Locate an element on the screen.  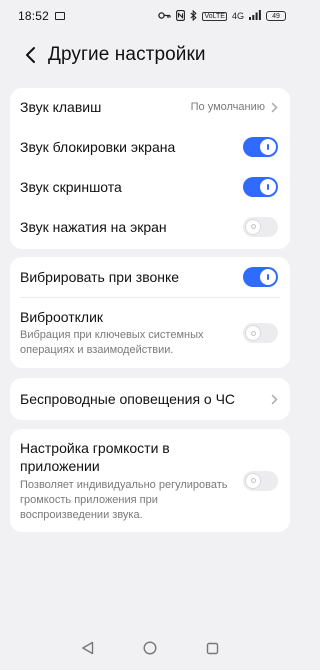
network-type-label: 4G is located at coordinates (237, 15).